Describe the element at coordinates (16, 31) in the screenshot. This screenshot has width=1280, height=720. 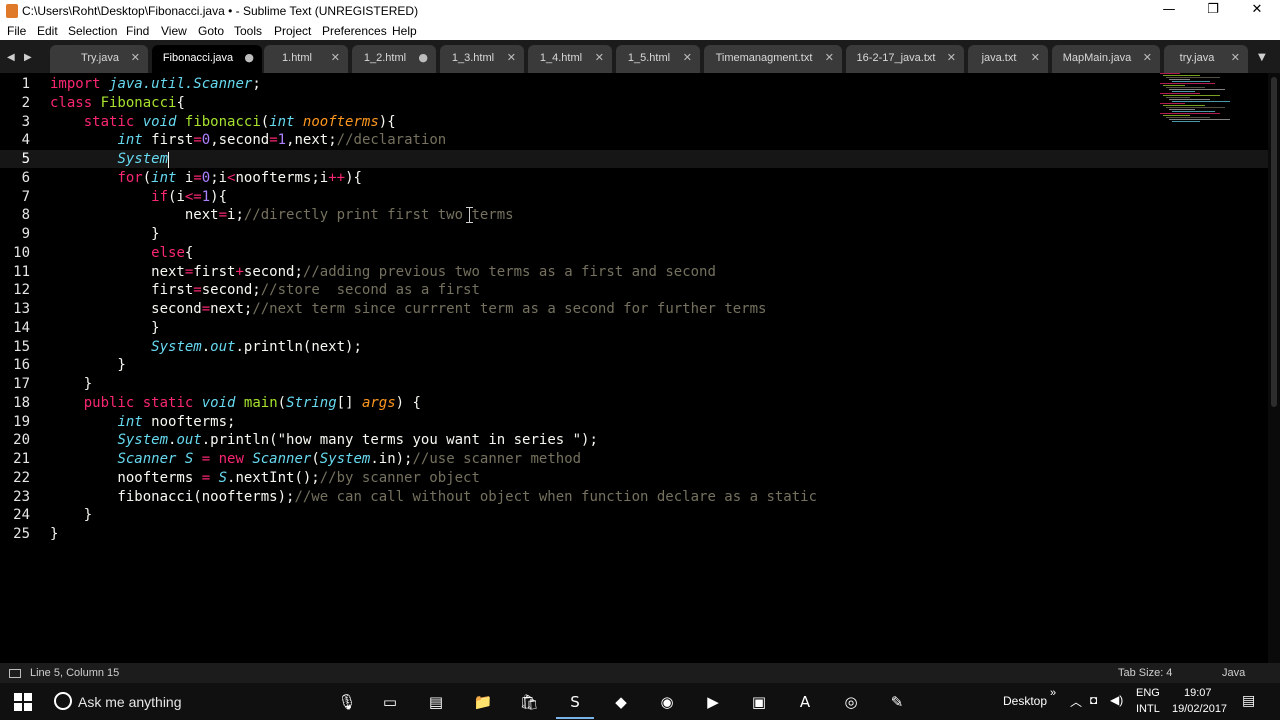
I see `menu-file: File` at that location.